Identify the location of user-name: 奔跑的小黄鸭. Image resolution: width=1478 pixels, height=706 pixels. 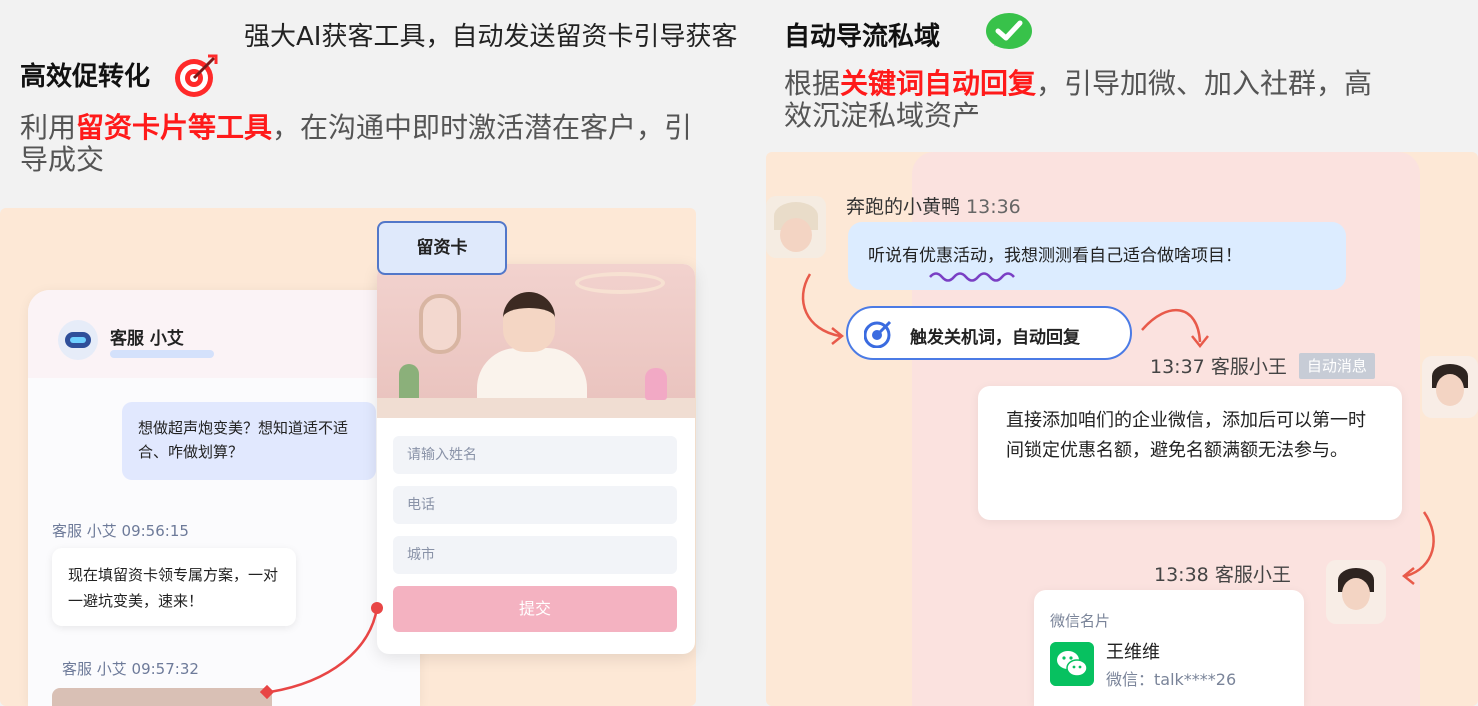
(903, 207).